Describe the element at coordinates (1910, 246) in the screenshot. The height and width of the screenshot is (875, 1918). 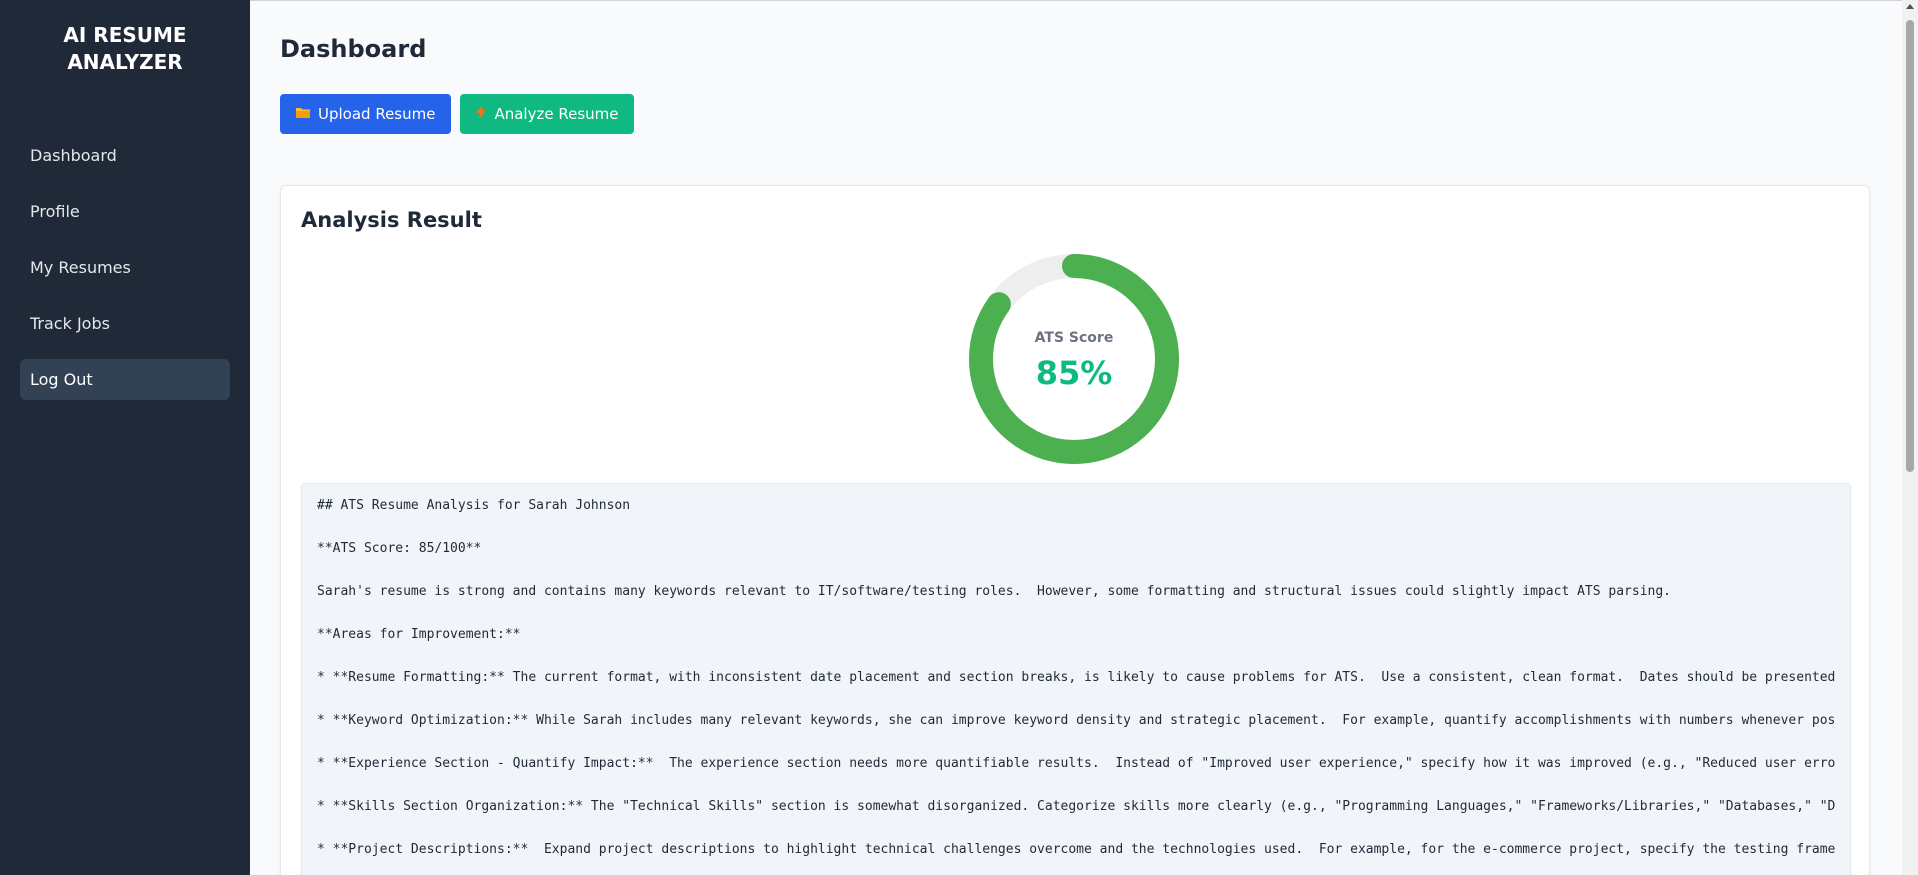
I see `scrollbar-thumb` at that location.